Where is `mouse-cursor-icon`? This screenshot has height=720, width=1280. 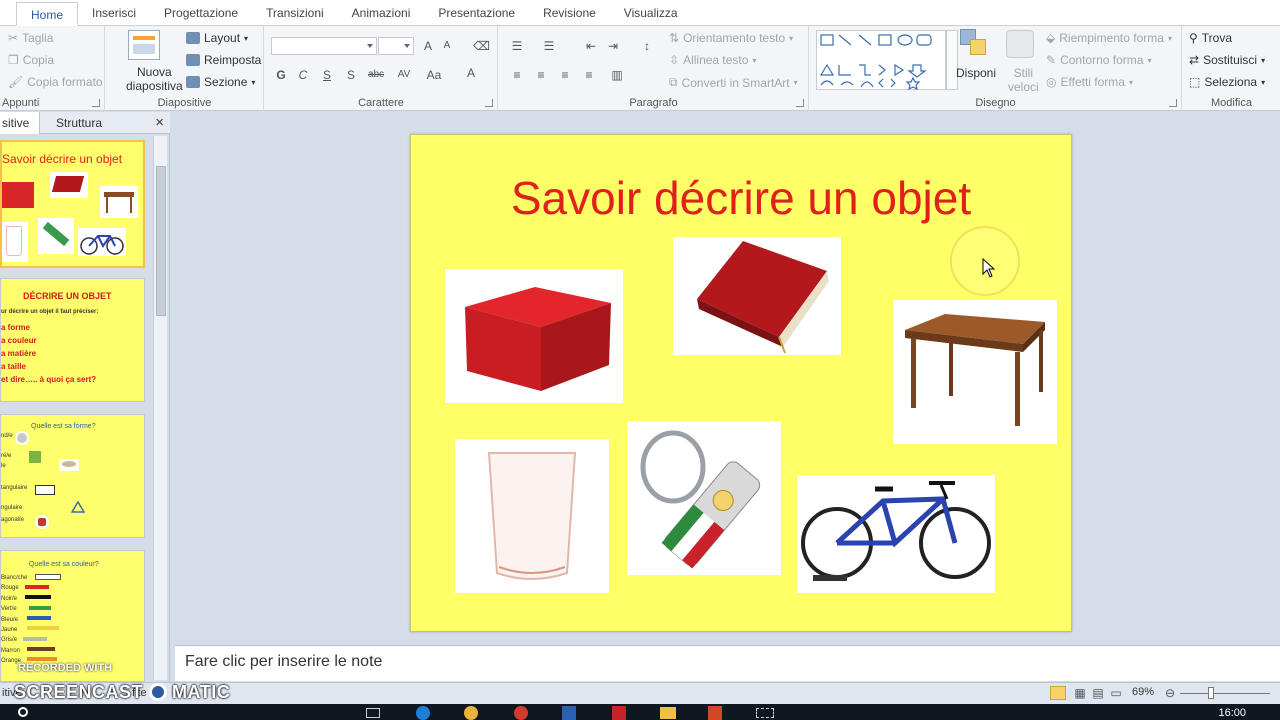
mouse-cursor-icon is located at coordinates (989, 267).